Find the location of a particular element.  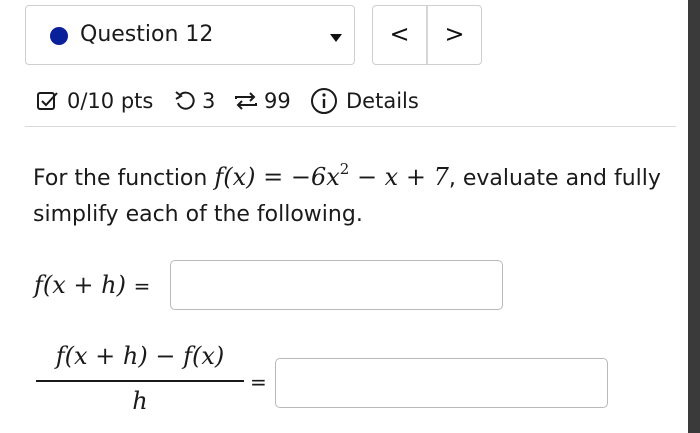

part1-lhs: f(x + h) is located at coordinates (80, 285).